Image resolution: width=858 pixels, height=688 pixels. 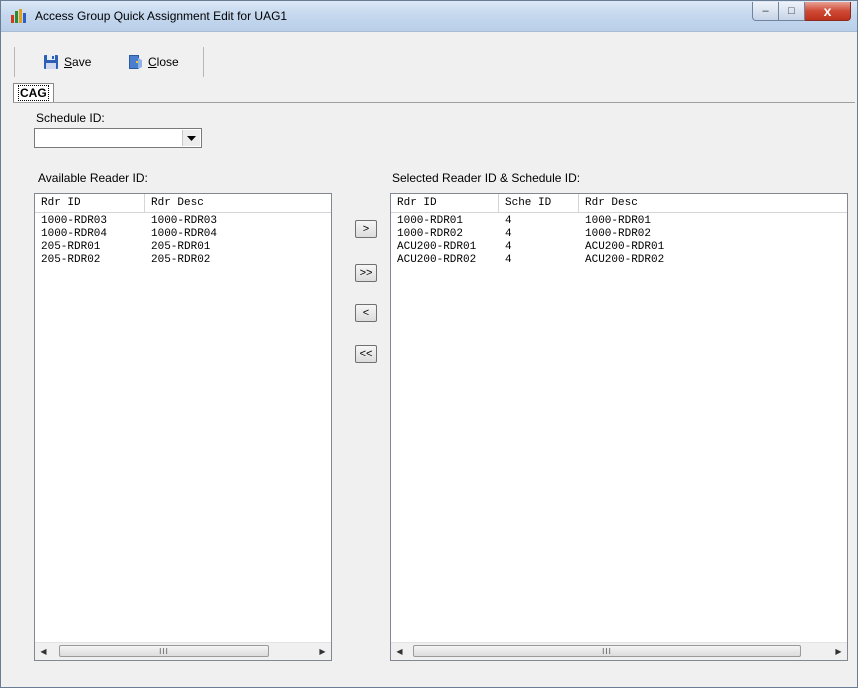 What do you see at coordinates (18, 16) in the screenshot?
I see `bar-chart-icon` at bounding box center [18, 16].